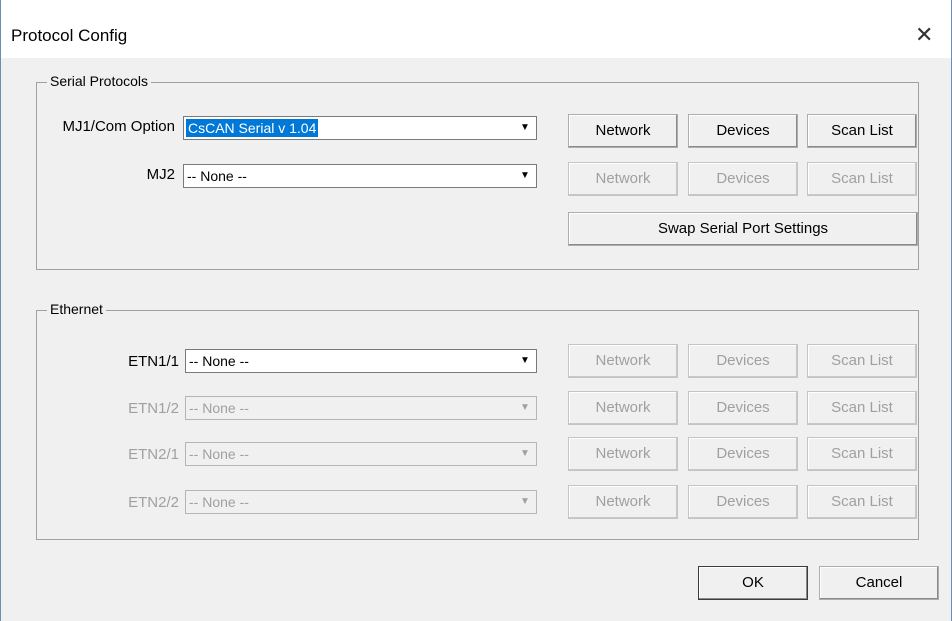  What do you see at coordinates (361, 408) in the screenshot?
I see `etn1-2-protocol-select: -- None -- ▼` at bounding box center [361, 408].